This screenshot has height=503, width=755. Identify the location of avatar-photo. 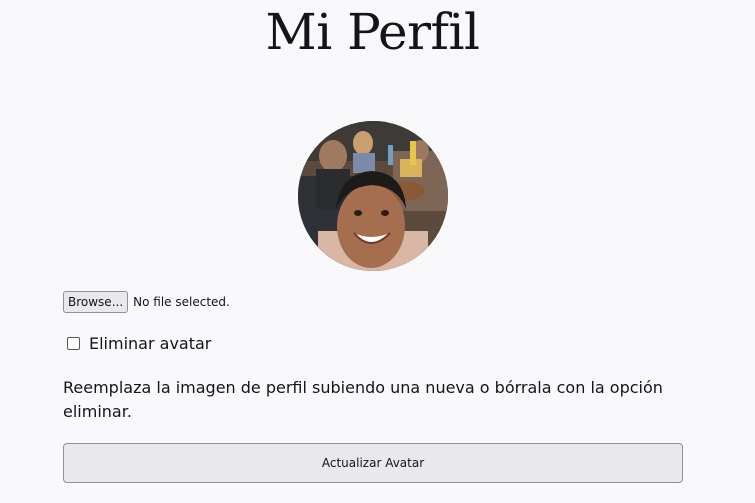
(373, 196).